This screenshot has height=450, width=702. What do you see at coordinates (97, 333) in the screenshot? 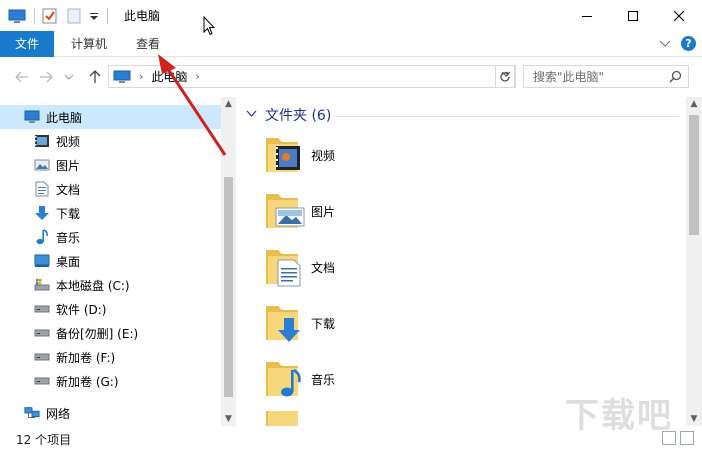
I see `nav-item-label: 备份[勿删] (E:)` at bounding box center [97, 333].